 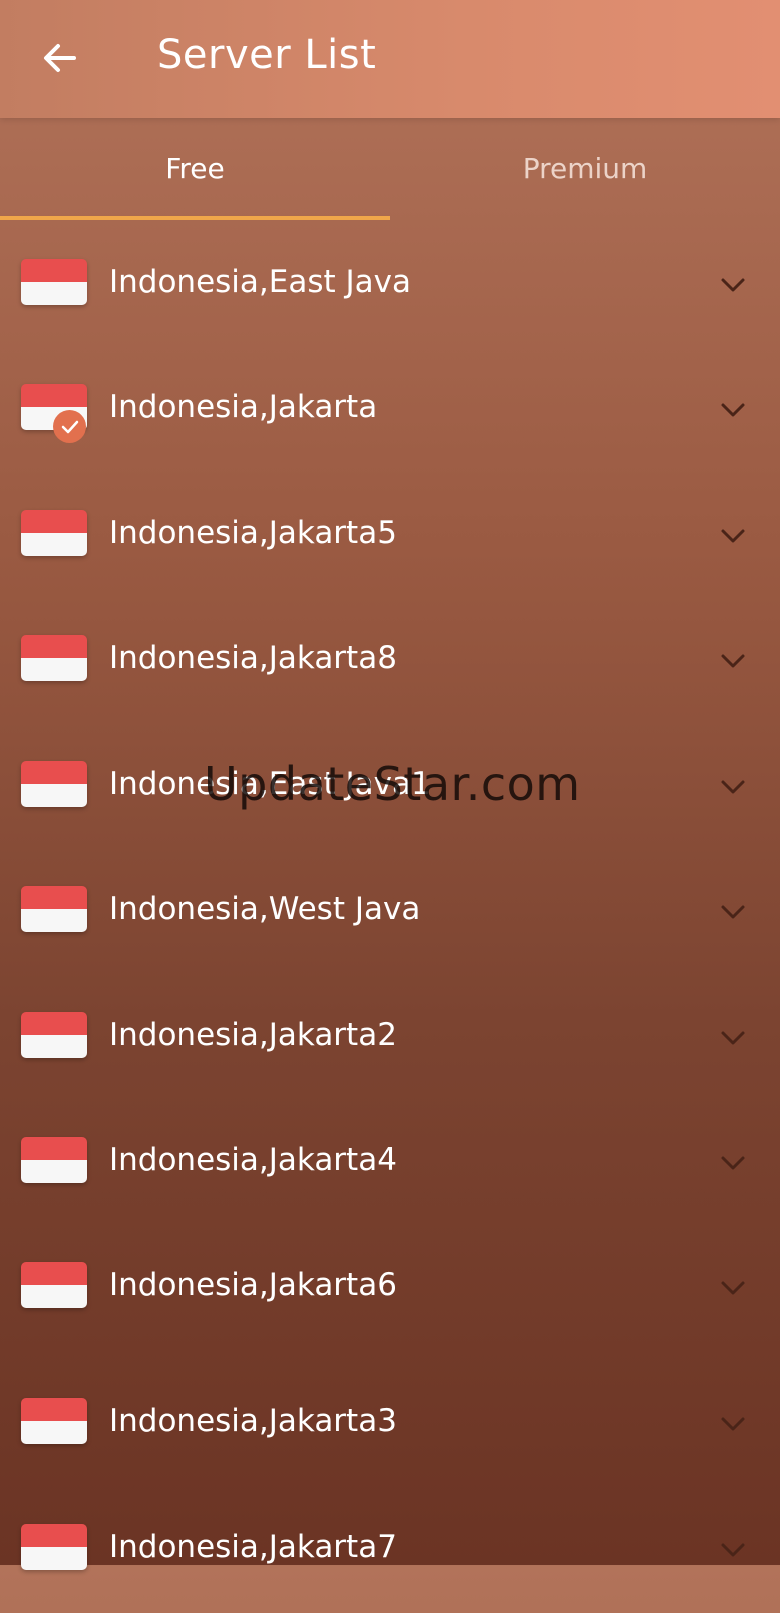 I want to click on server-row: Indonesia,Jakarta2, so click(x=390, y=1038).